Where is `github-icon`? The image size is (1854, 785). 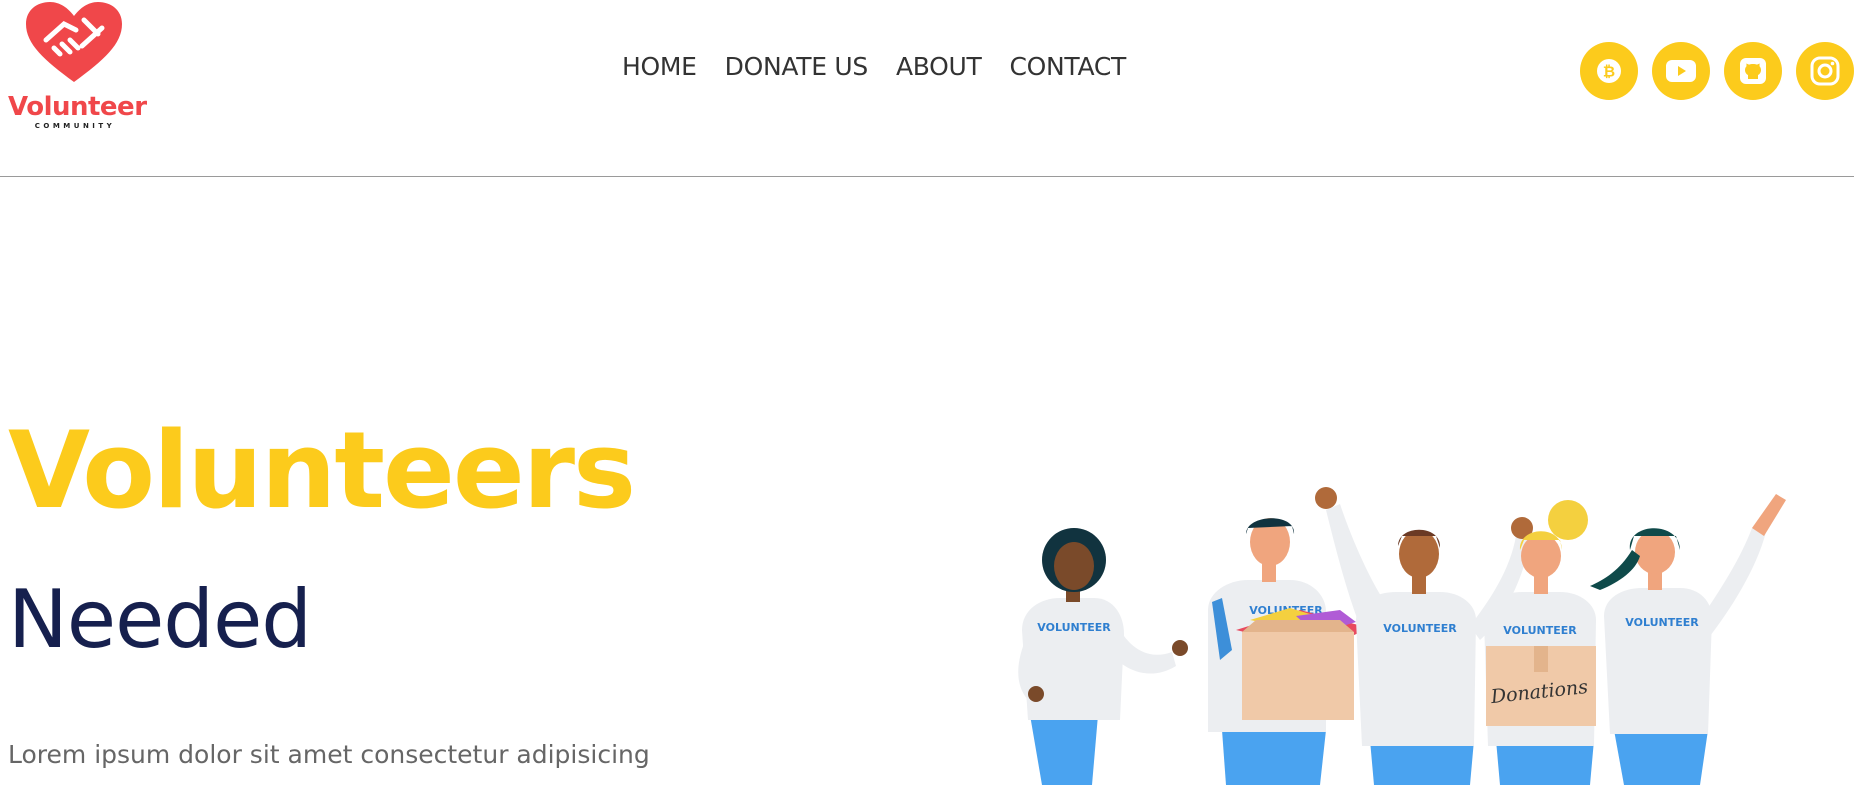
github-icon is located at coordinates (1753, 71).